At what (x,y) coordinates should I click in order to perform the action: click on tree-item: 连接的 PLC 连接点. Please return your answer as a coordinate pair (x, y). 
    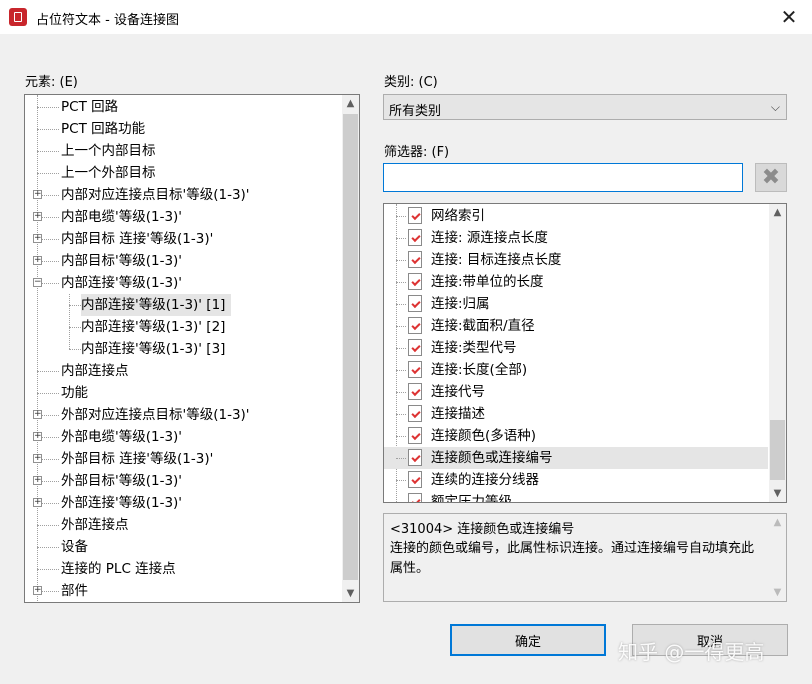
    Looking at the image, I should click on (184, 569).